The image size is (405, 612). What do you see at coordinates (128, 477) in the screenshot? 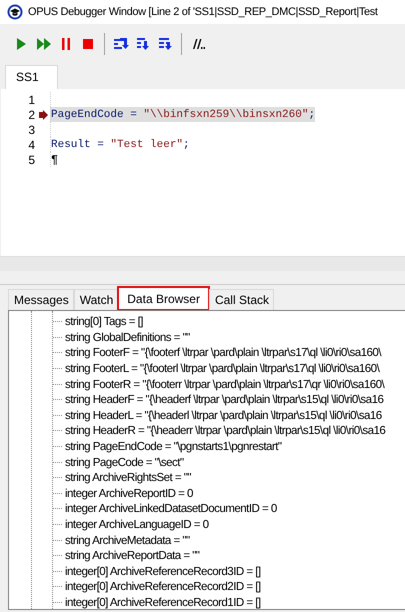
I see `tree-item: string ArchiveRightsSet = ""` at bounding box center [128, 477].